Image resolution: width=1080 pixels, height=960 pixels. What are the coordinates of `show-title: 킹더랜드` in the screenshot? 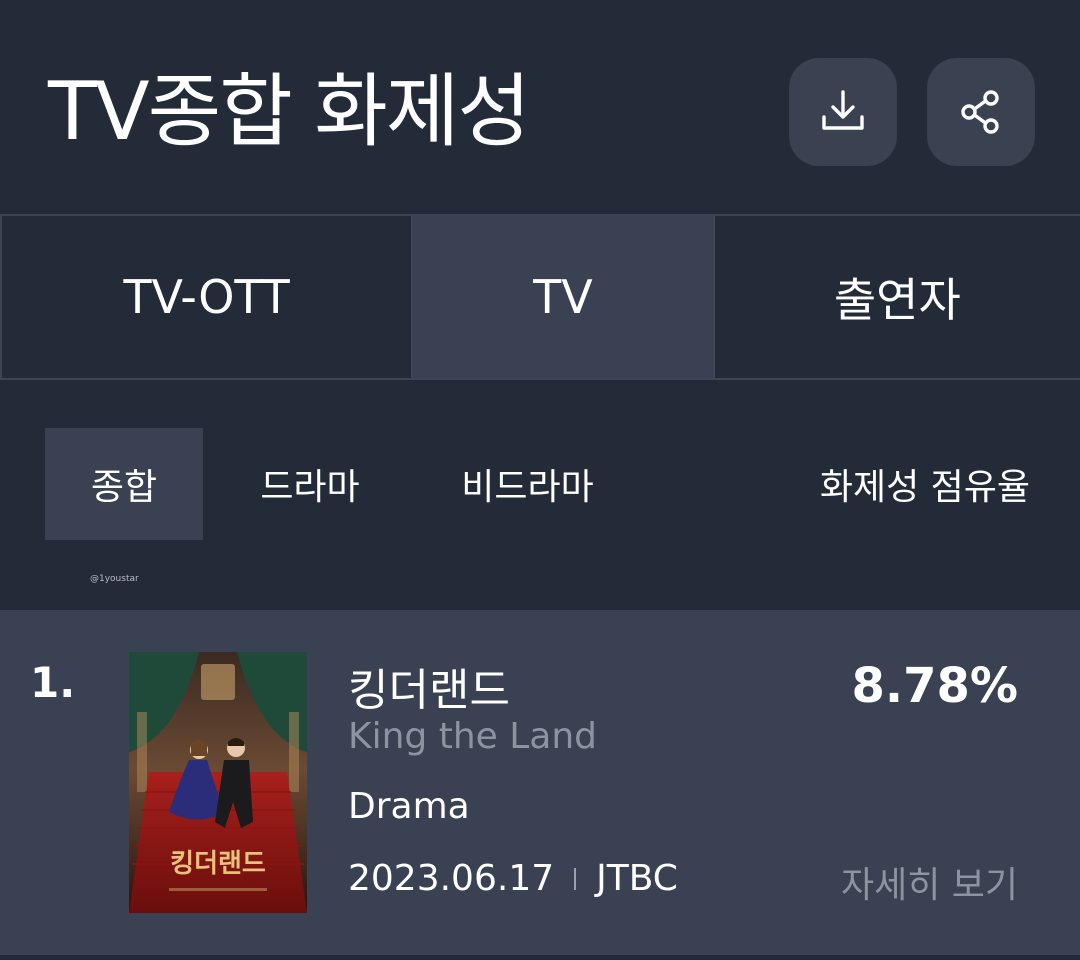 It's located at (429, 686).